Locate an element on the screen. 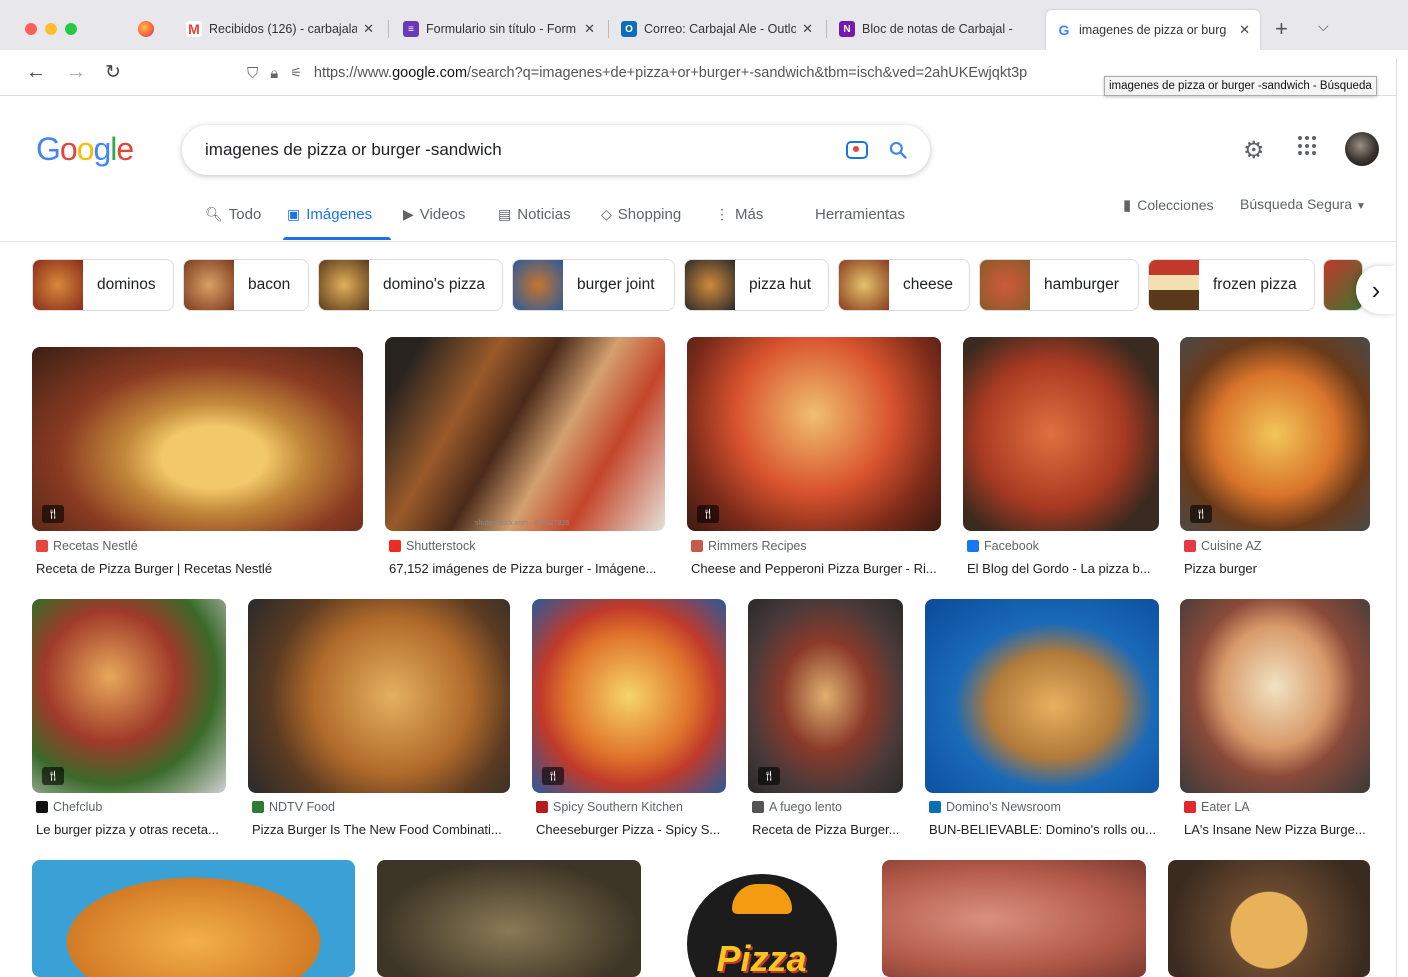  logo-letter: e is located at coordinates (125, 149).